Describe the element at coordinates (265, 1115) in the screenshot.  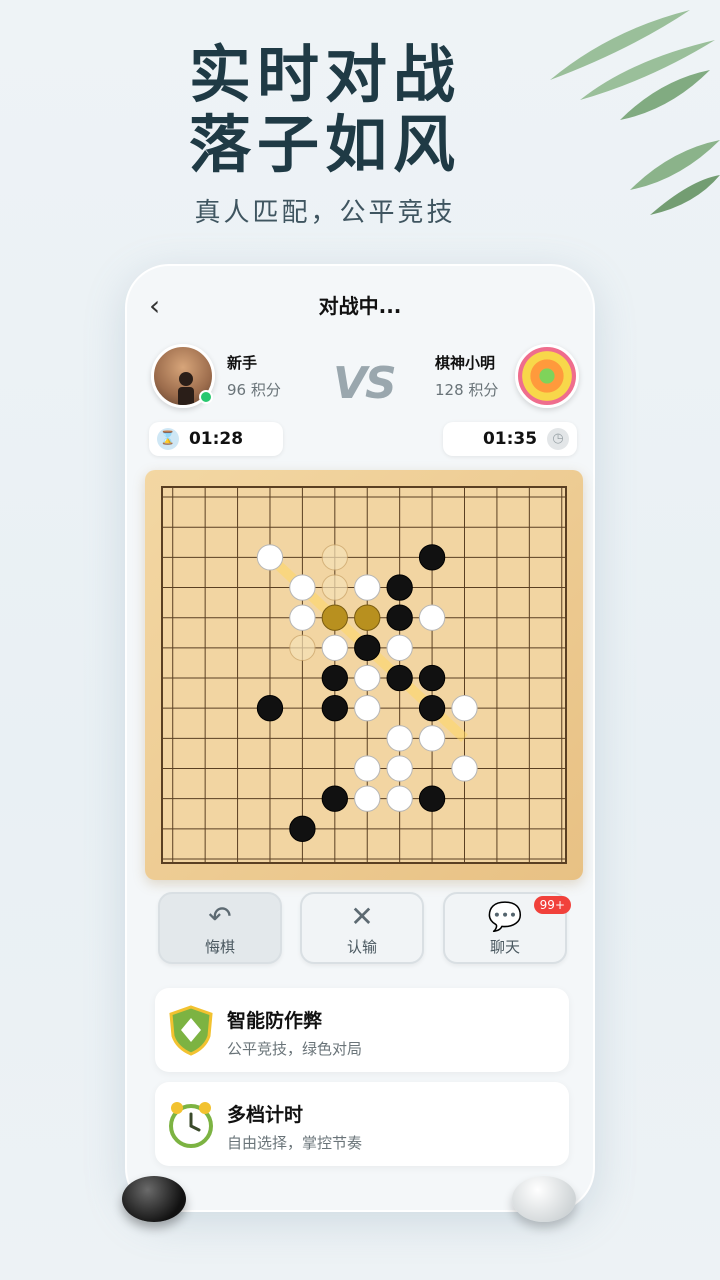
I see `feature-title: 多档计时` at that location.